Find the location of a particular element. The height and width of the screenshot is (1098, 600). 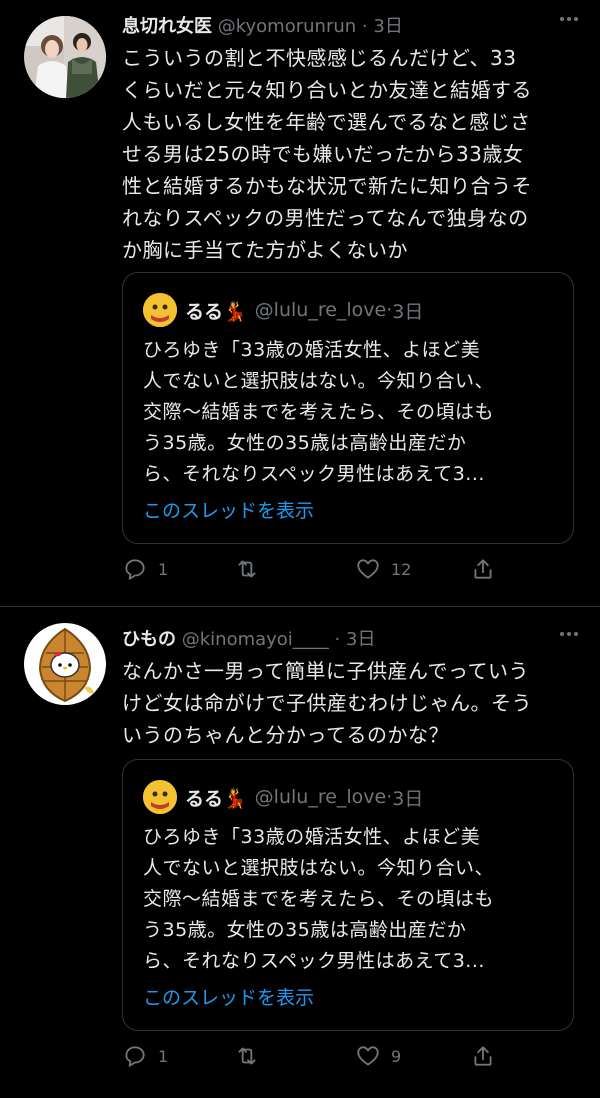

tweet-text-line: せる男は25の時でも嫌いだったから33歳女 is located at coordinates (323, 154).